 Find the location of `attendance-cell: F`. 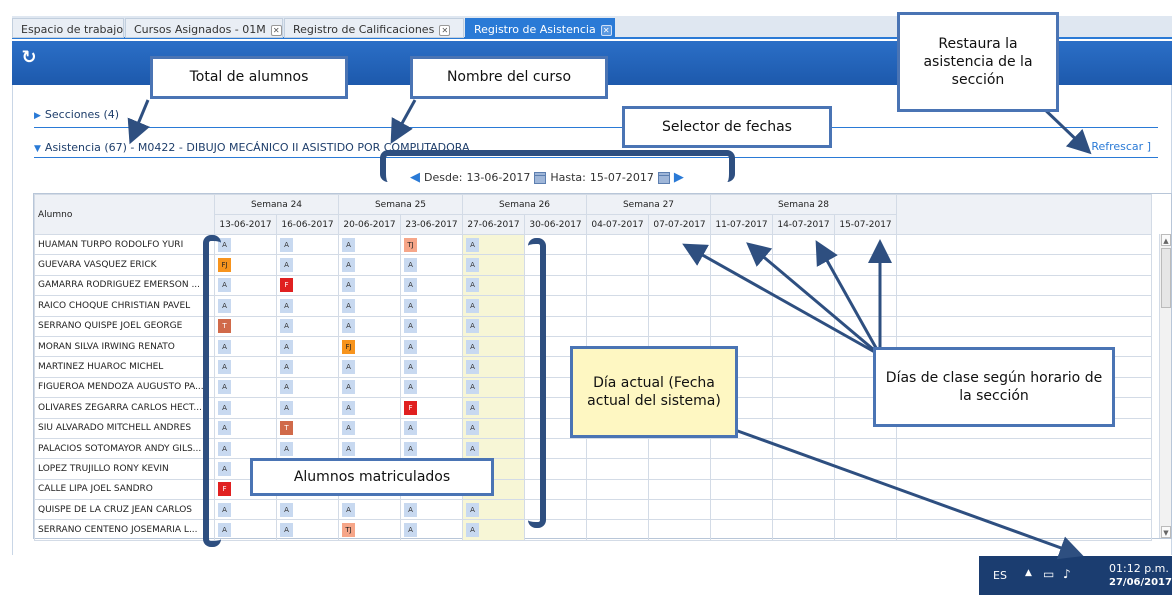

attendance-cell: F is located at coordinates (307, 285).